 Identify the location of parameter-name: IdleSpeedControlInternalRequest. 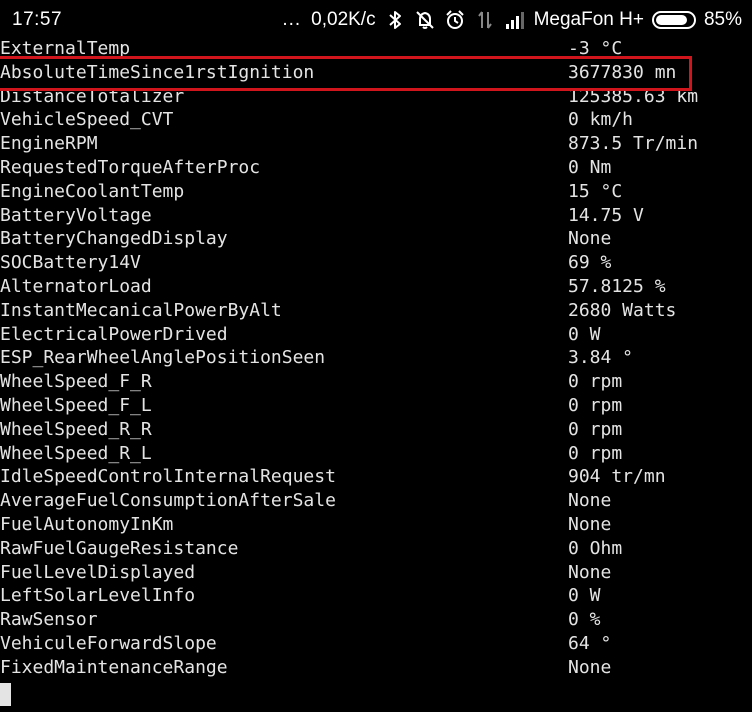
(168, 477).